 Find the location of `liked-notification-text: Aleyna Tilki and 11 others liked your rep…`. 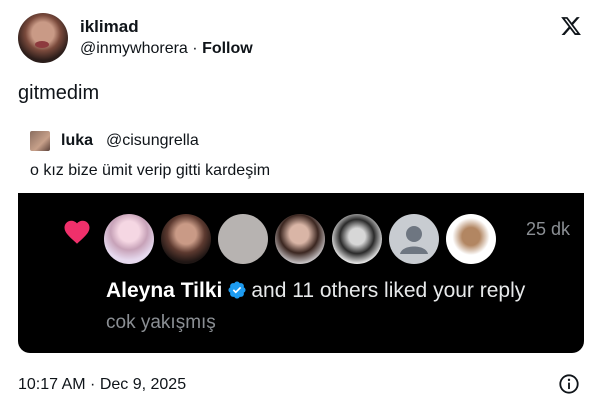

liked-notification-text: Aleyna Tilki and 11 others liked your rep… is located at coordinates (315, 291).